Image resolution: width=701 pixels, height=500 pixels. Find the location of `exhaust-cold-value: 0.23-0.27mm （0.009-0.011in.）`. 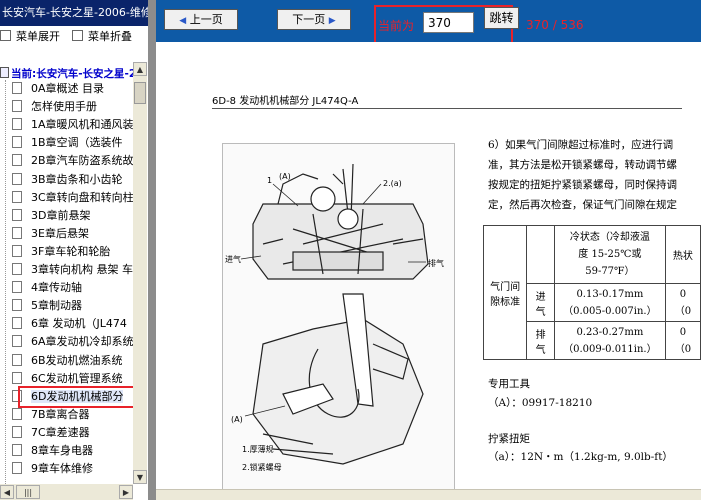

exhaust-cold-value: 0.23-0.27mm （0.009-0.011in.） is located at coordinates (609, 340).